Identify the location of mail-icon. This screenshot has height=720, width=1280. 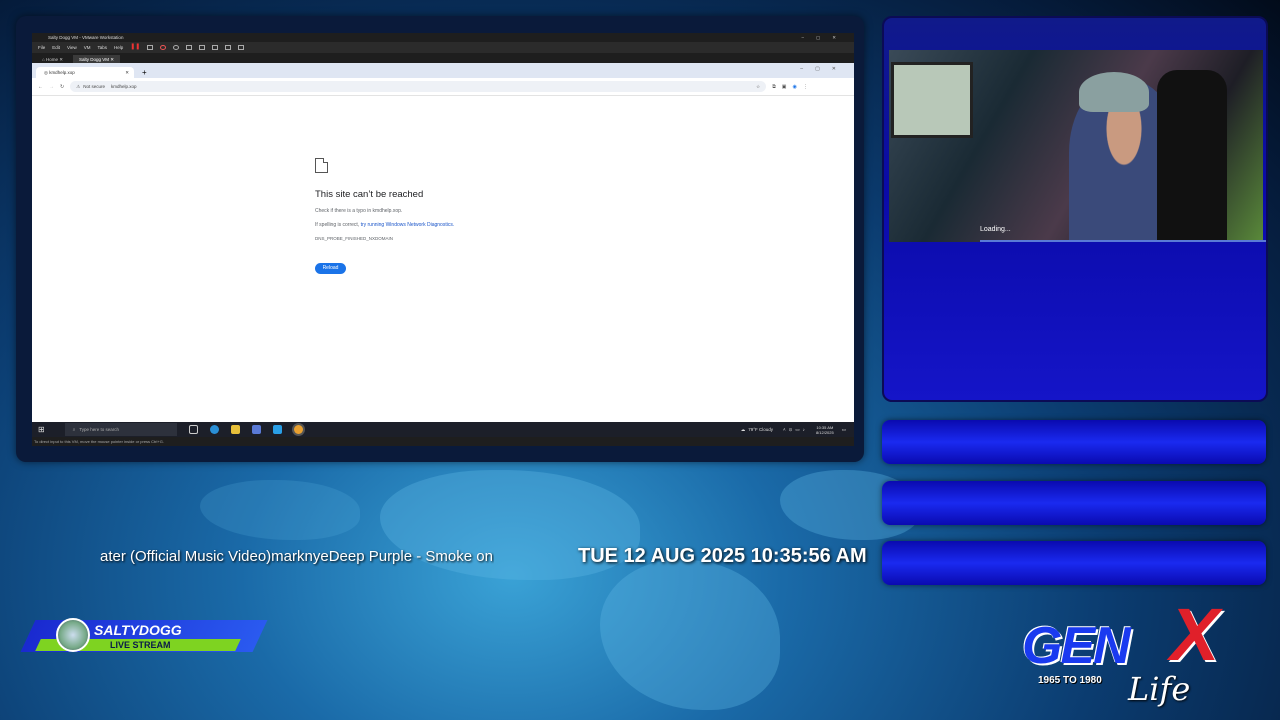
(277, 429).